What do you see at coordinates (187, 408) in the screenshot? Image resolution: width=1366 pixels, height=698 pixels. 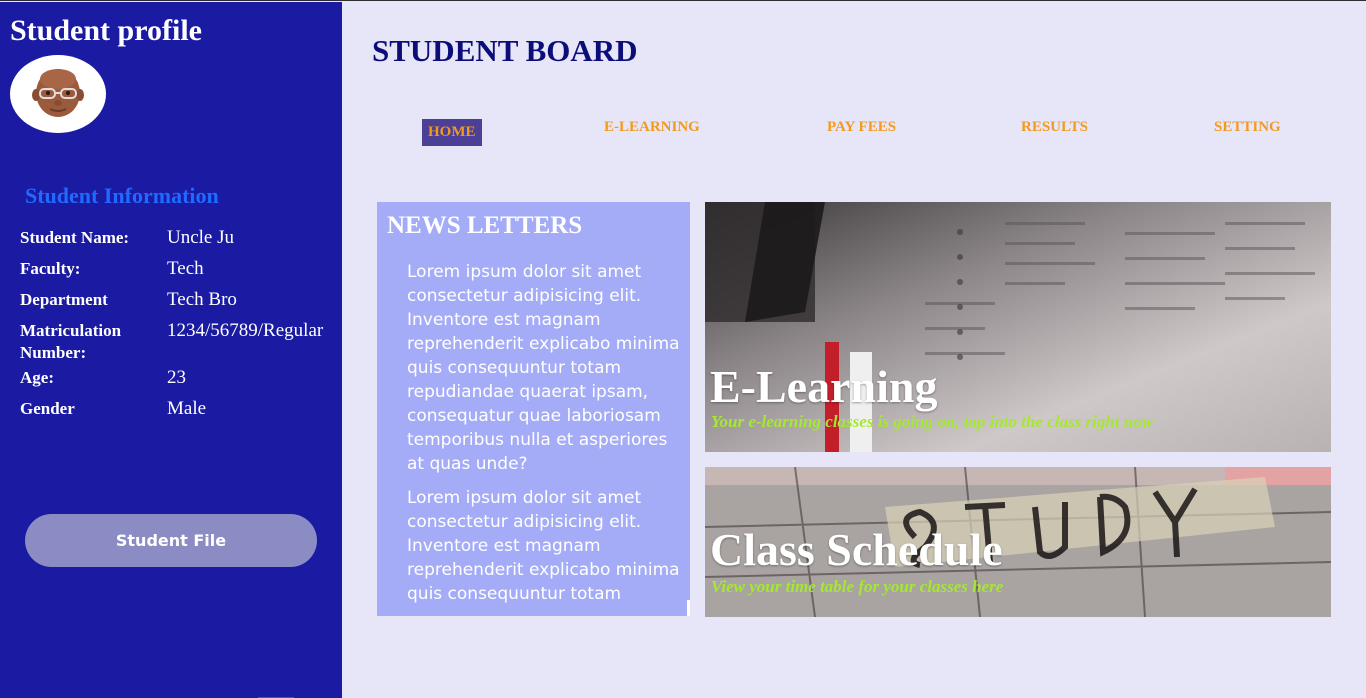 I see `info-value: Male` at bounding box center [187, 408].